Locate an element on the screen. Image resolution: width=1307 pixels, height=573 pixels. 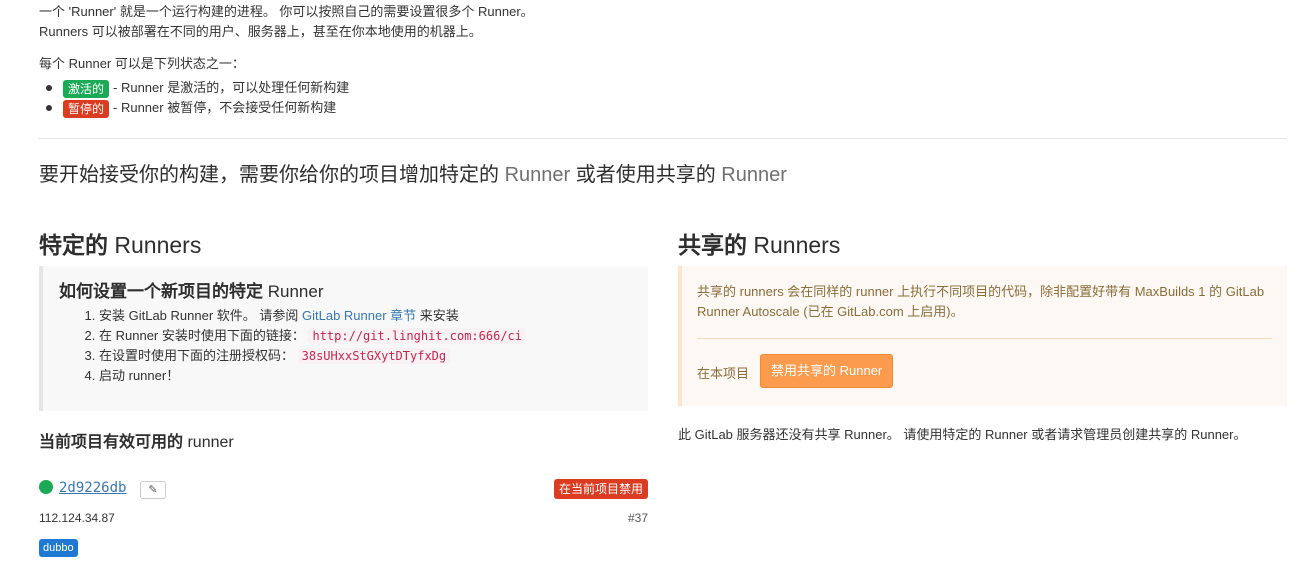
shared-title-light: Runners is located at coordinates (794, 245).